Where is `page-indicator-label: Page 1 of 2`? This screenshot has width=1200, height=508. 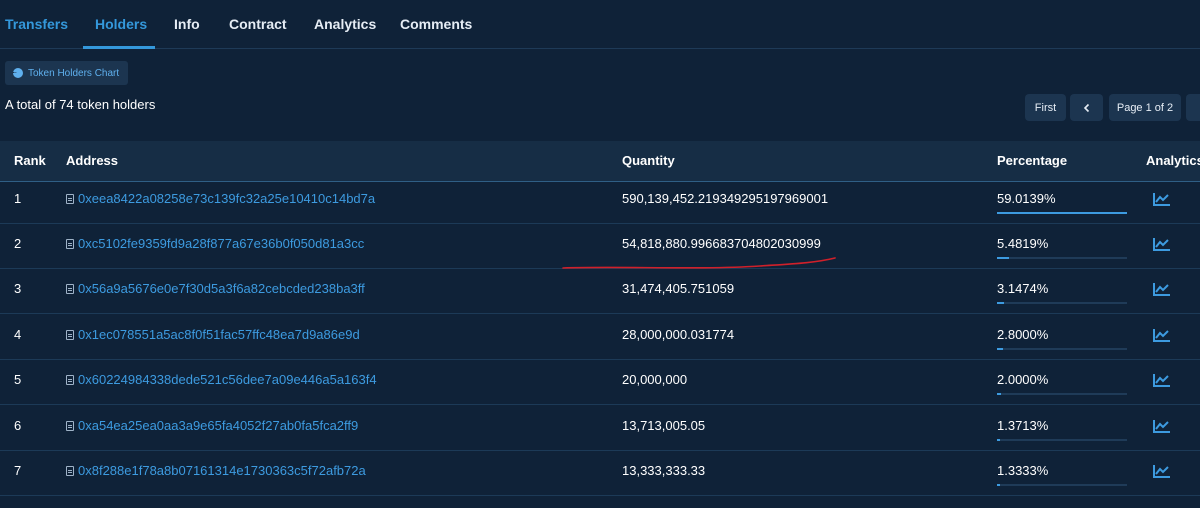
page-indicator-label: Page 1 of 2 is located at coordinates (1145, 107).